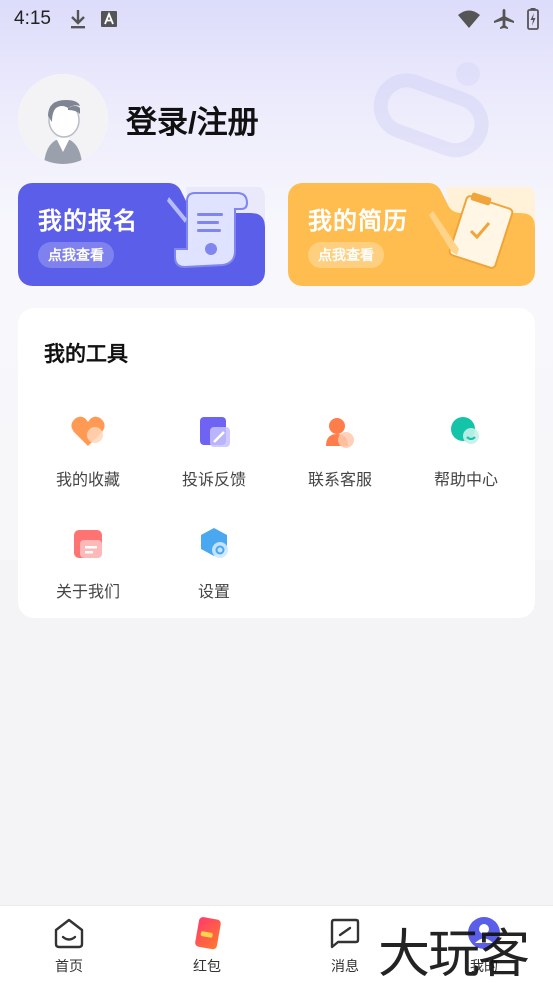 Image resolution: width=553 pixels, height=983 pixels. Describe the element at coordinates (340, 433) in the screenshot. I see `customer-service-icon` at that location.